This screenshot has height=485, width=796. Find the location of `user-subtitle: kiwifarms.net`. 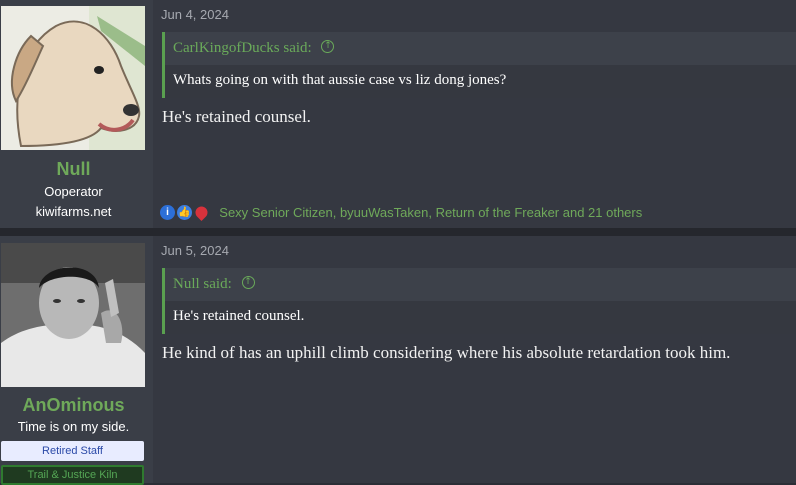

user-subtitle: kiwifarms.net is located at coordinates (73, 211).